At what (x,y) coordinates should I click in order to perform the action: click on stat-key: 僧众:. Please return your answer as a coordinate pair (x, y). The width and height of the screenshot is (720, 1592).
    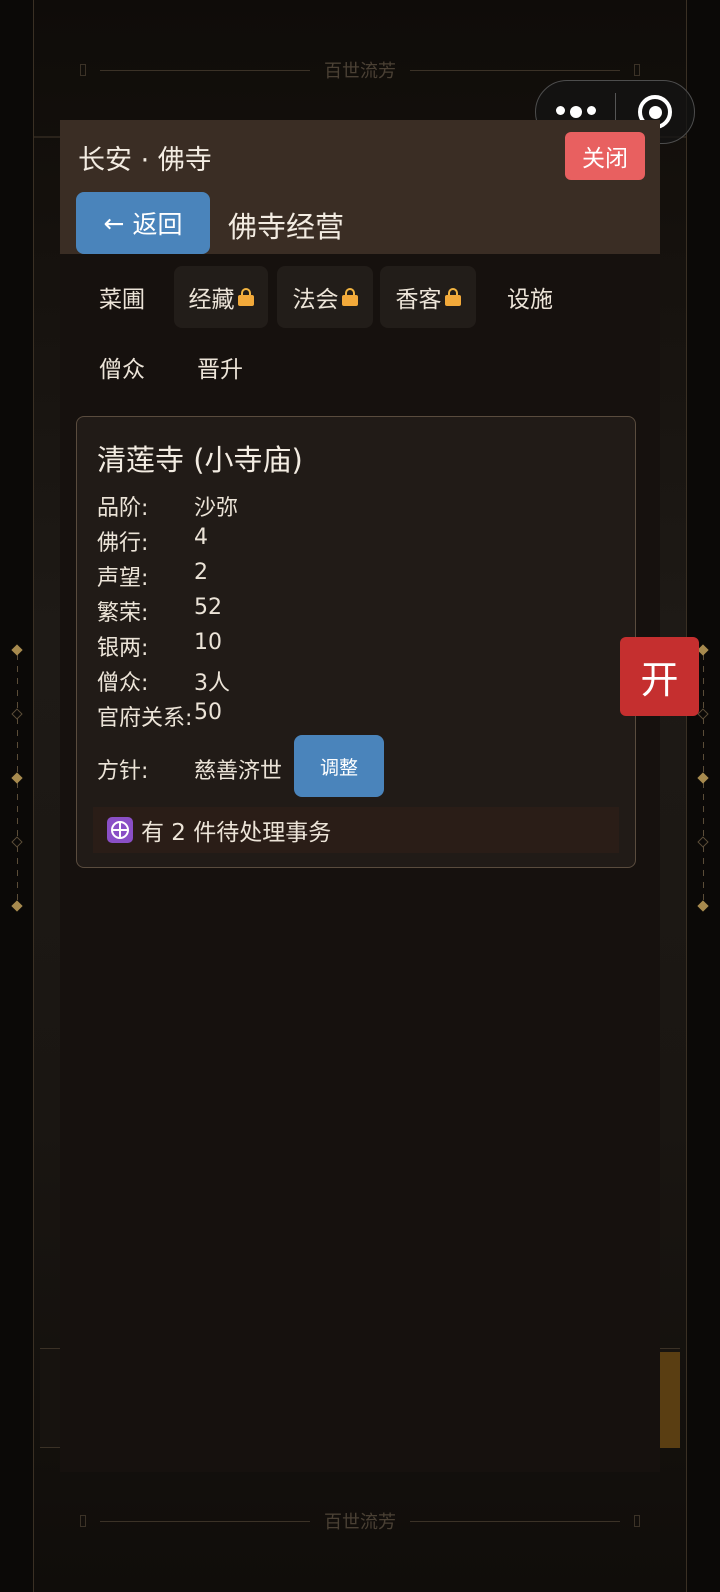
    Looking at the image, I should click on (123, 683).